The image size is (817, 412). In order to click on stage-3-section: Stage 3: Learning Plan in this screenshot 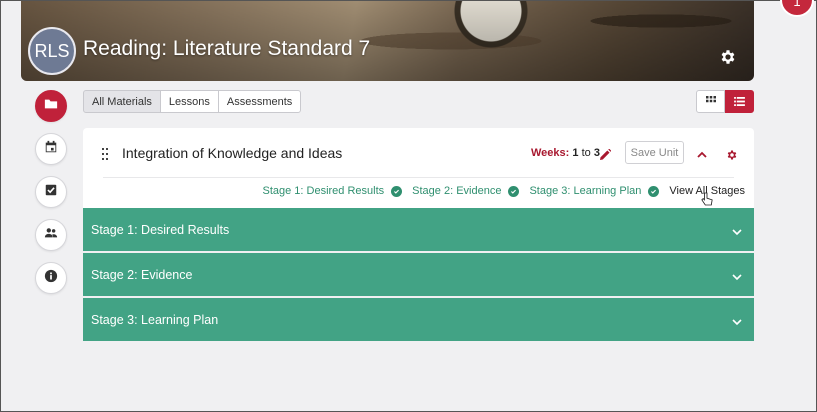, I will do `click(418, 319)`.